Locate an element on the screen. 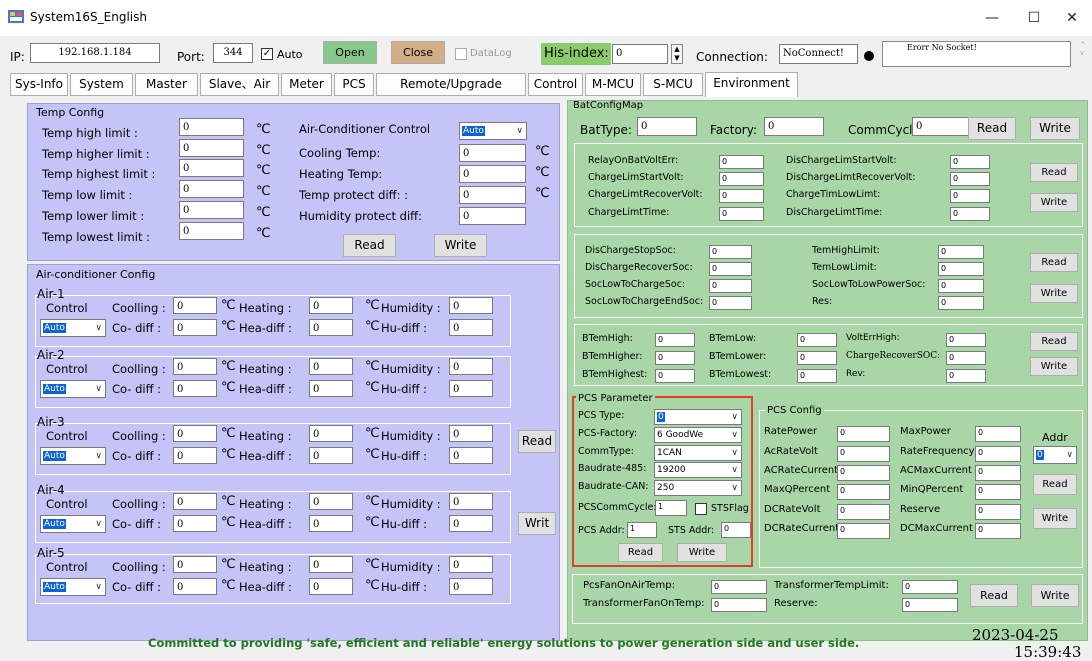  tab-system: System is located at coordinates (101, 84).